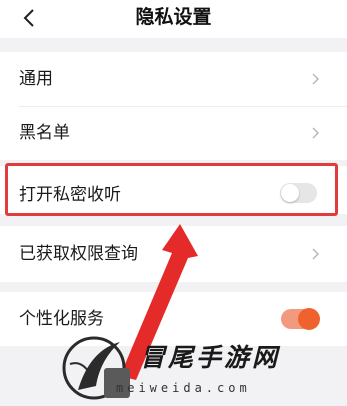  I want to click on watermark-title: 冒尾手游网, so click(210, 357).